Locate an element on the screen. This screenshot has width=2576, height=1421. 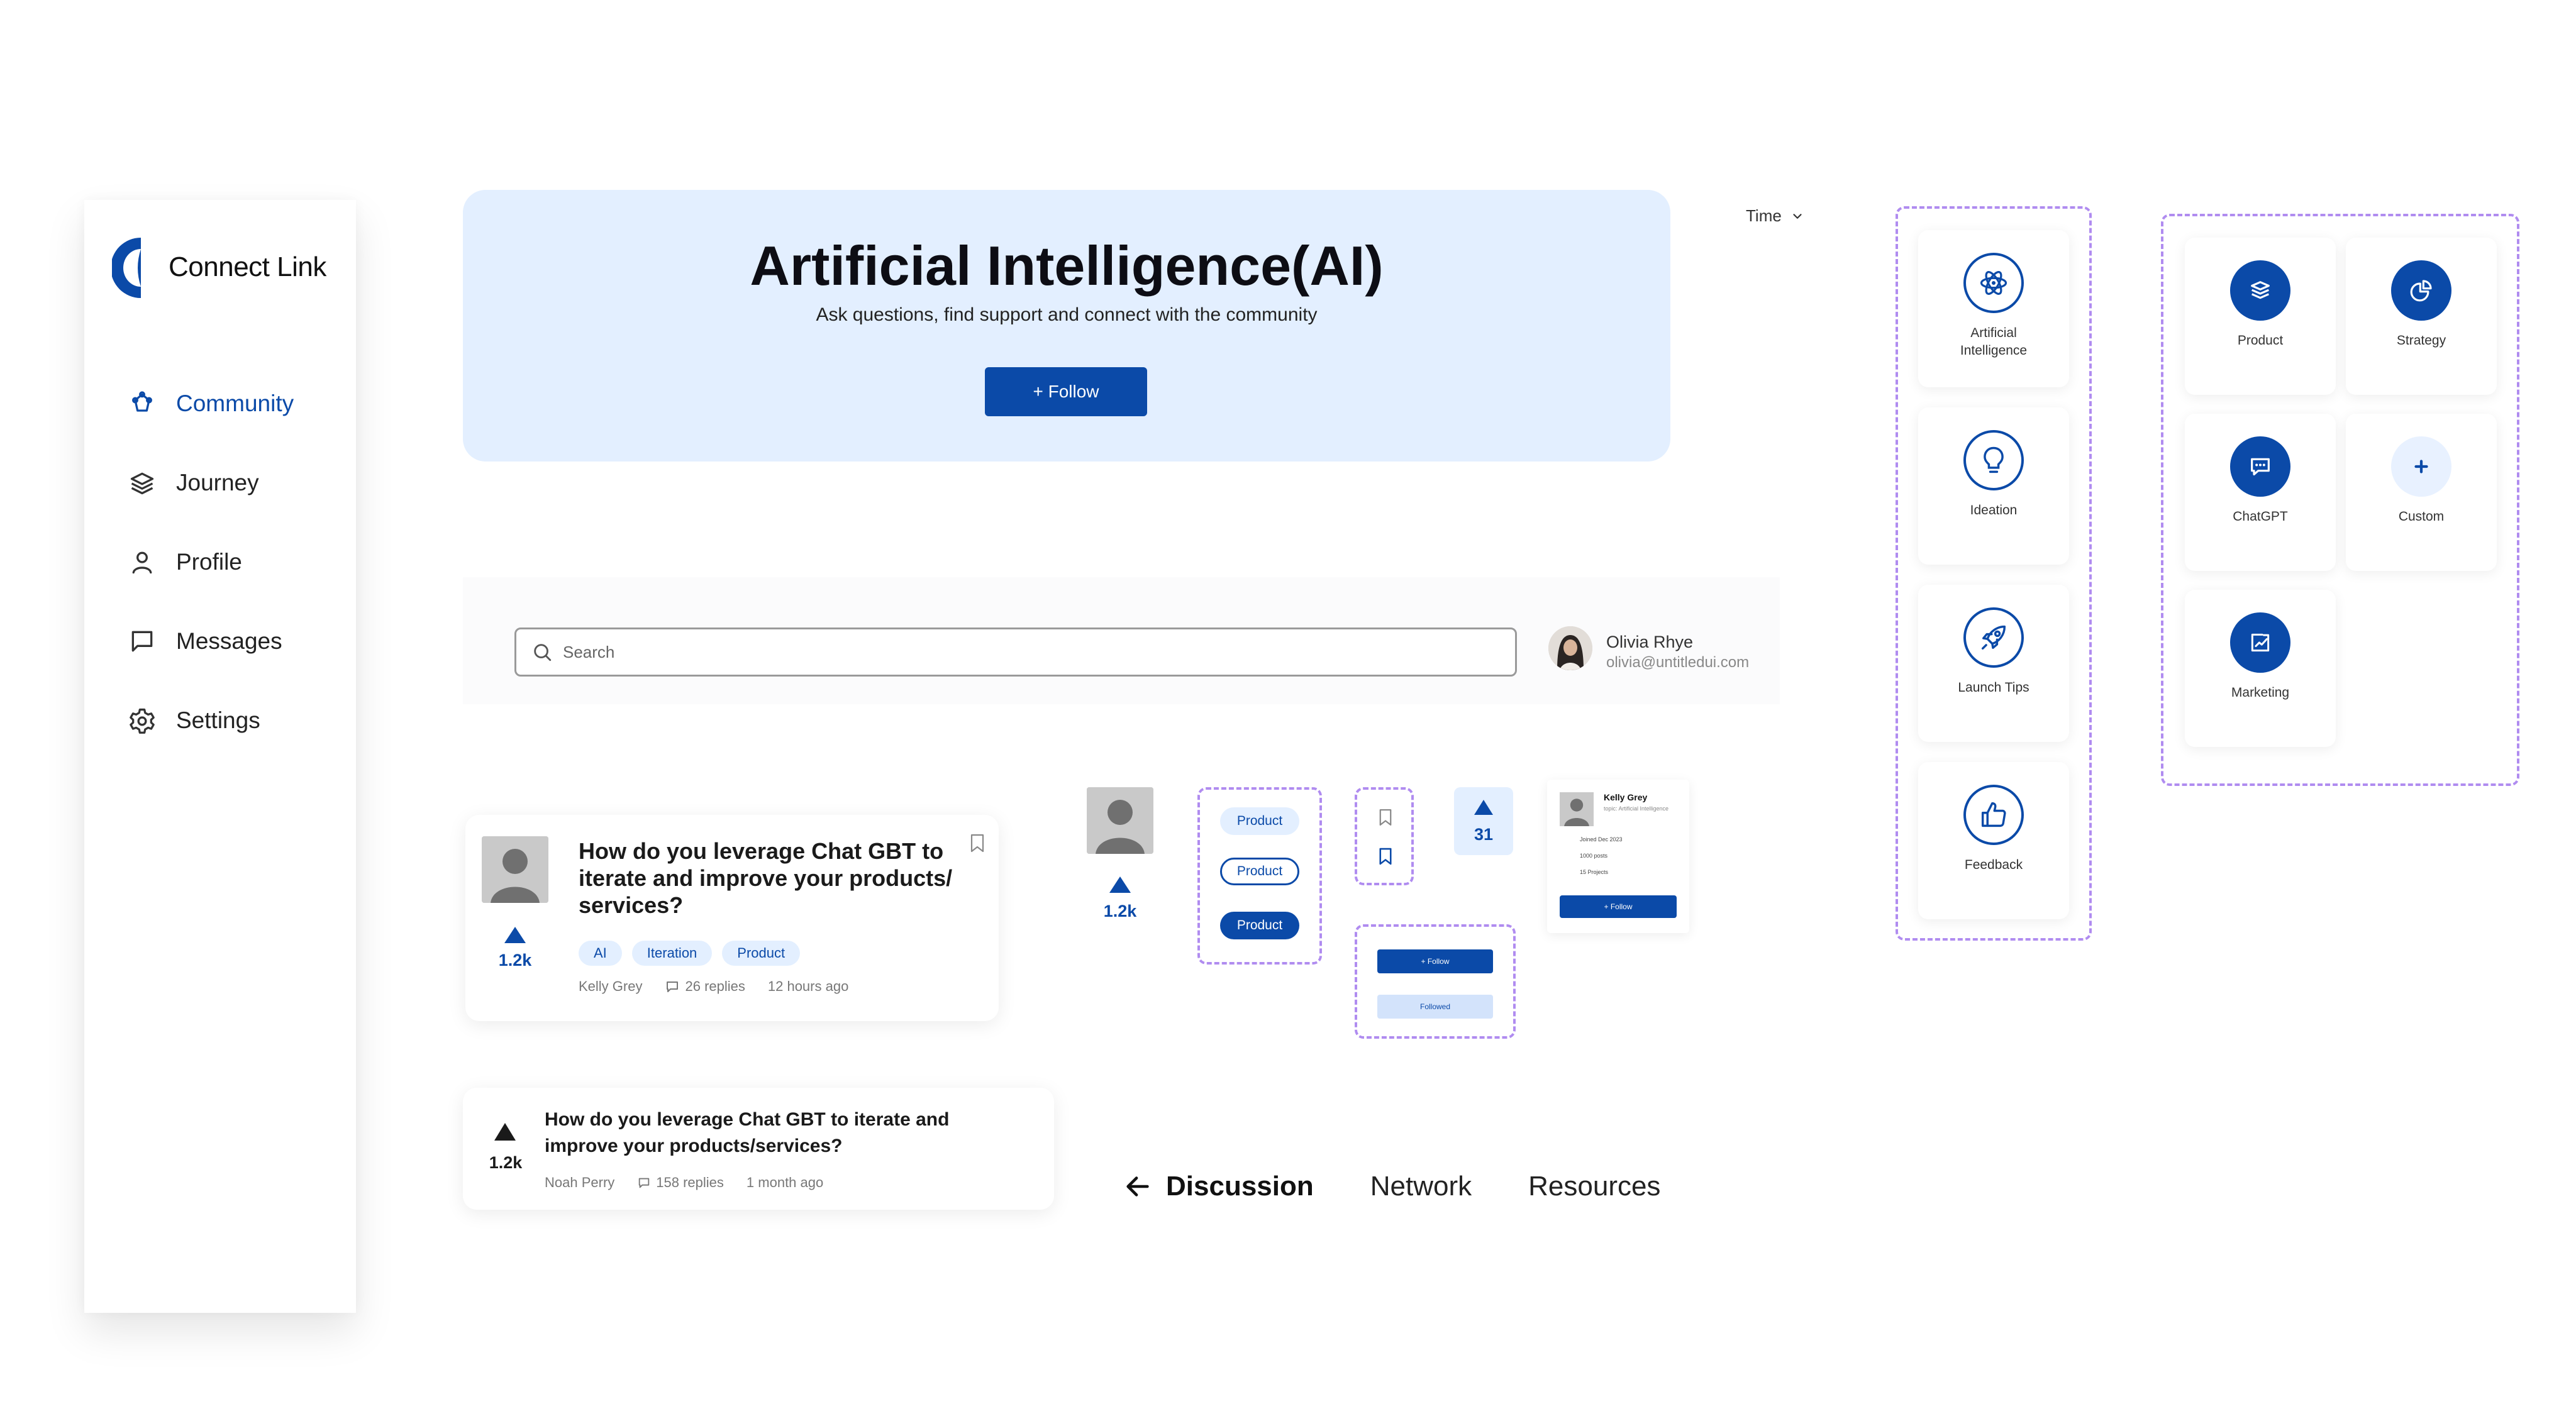
search-input: Search is located at coordinates (1015, 652).